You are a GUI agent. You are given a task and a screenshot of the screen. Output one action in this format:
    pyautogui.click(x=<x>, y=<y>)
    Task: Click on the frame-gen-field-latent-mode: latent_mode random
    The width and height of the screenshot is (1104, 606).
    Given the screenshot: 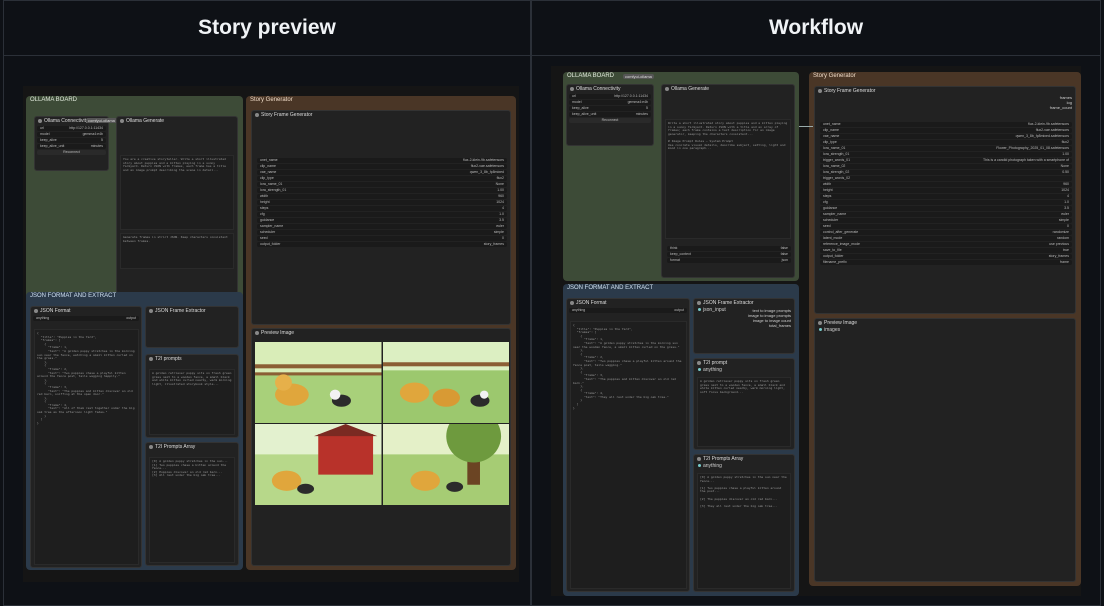 What is the action you would take?
    pyautogui.click(x=946, y=238)
    